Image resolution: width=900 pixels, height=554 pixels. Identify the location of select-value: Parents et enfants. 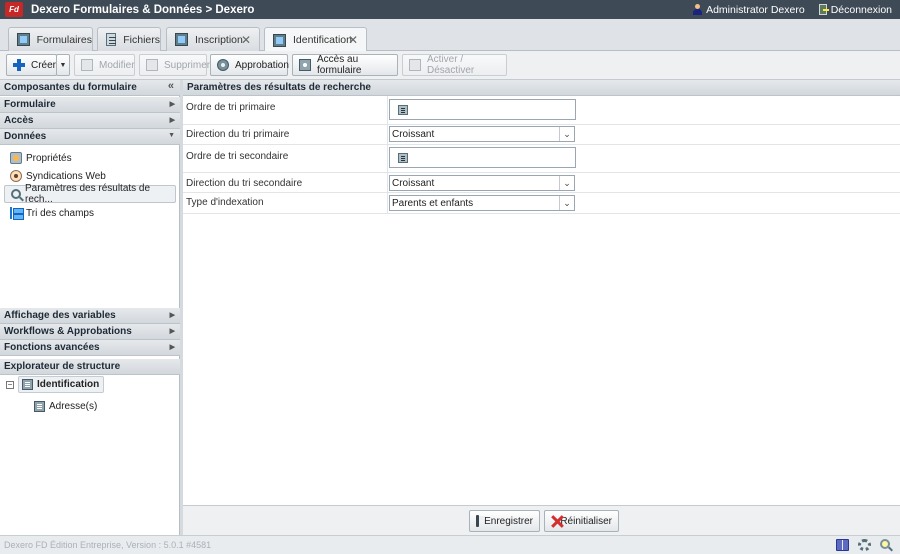
(433, 203).